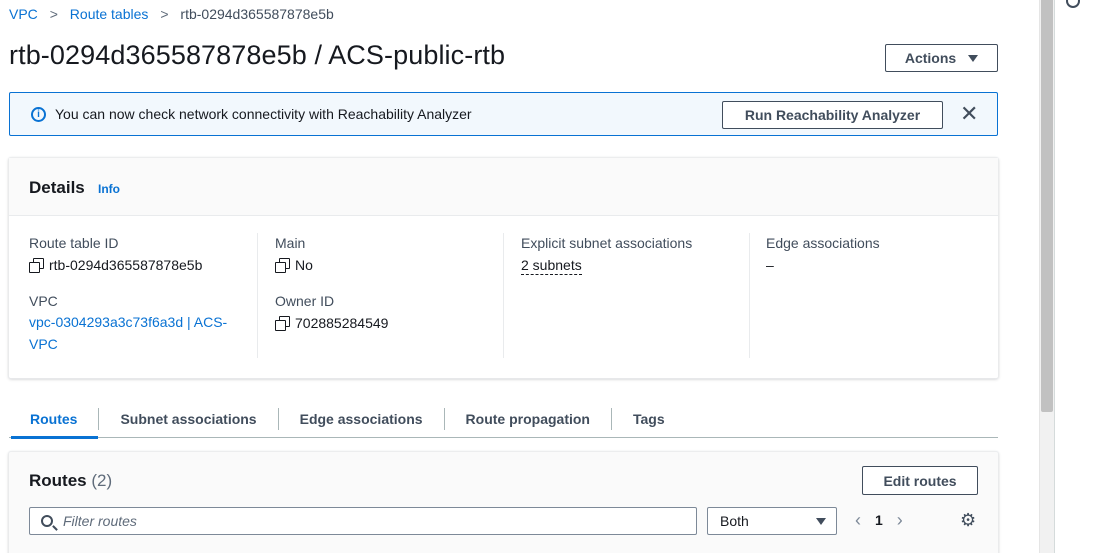 The width and height of the screenshot is (1095, 553). What do you see at coordinates (54, 419) in the screenshot?
I see `tab-routes: Routes` at bounding box center [54, 419].